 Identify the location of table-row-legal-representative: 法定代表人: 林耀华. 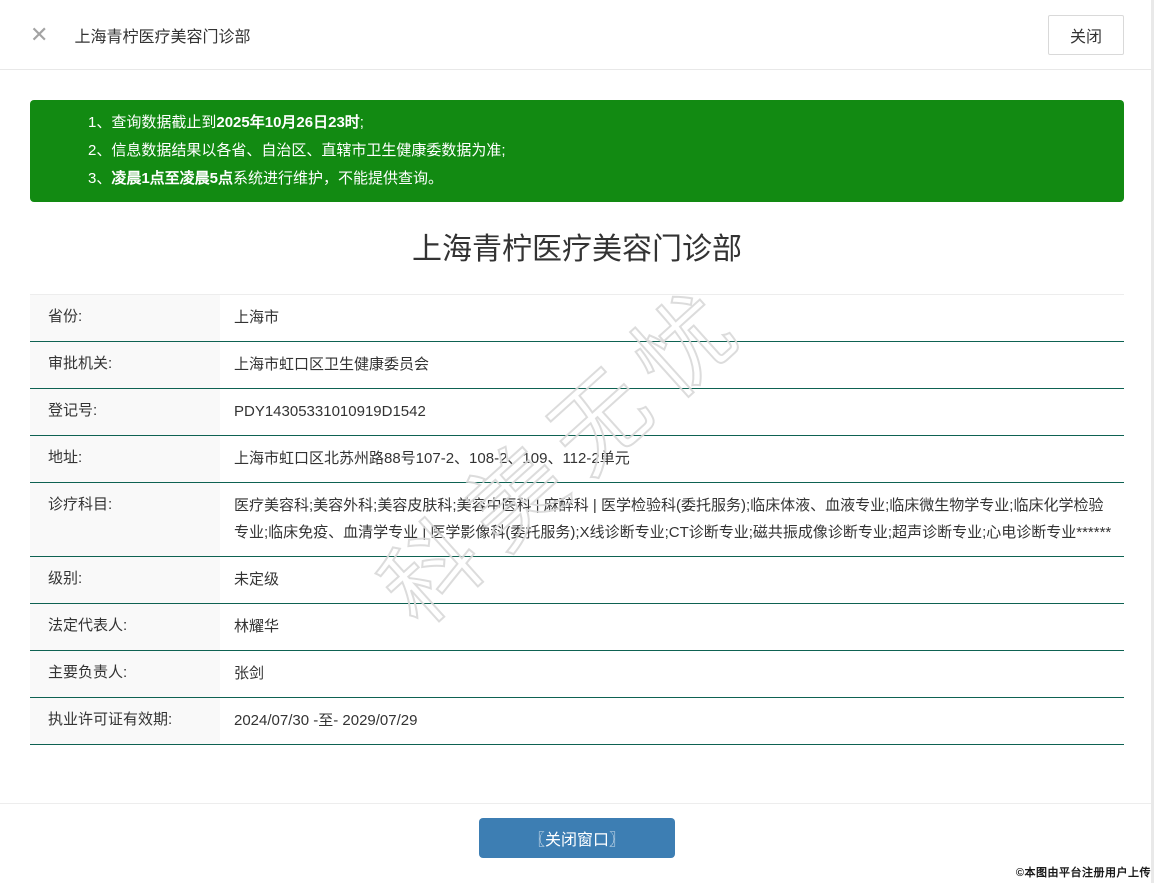
(577, 627).